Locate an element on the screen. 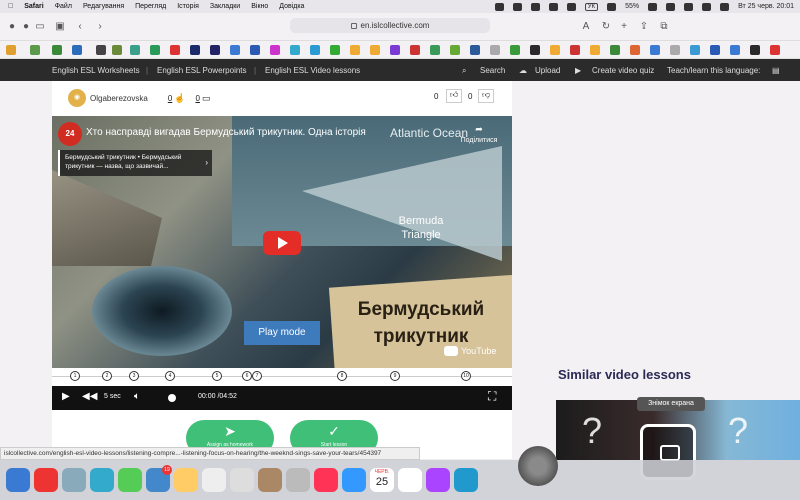  upload-icon: ☁ is located at coordinates (523, 70).